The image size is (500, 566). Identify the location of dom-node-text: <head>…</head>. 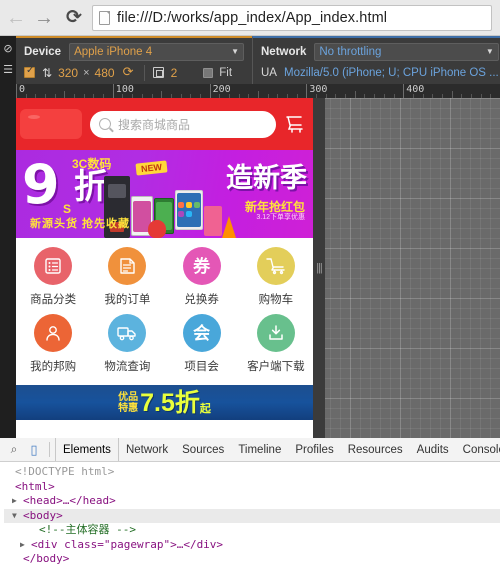
(69, 500).